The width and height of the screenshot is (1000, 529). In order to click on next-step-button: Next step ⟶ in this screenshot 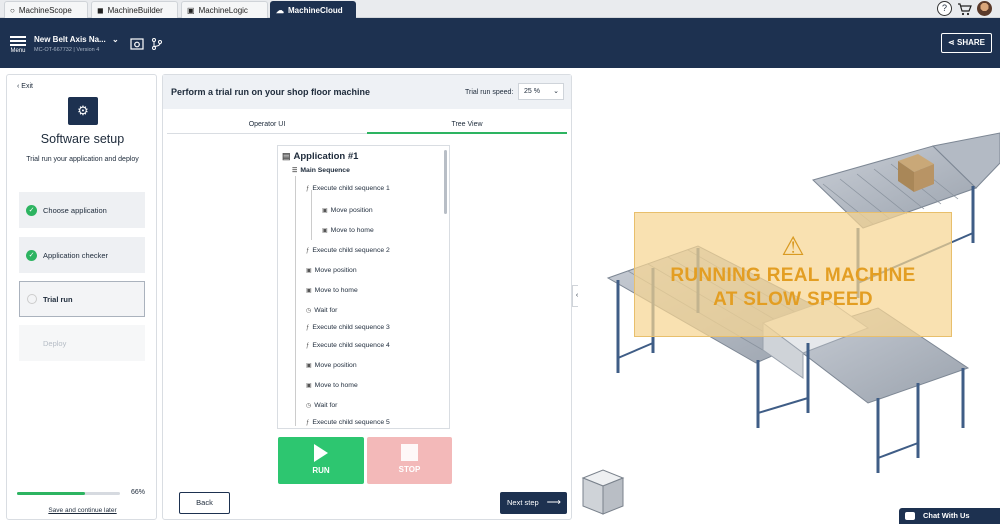, I will do `click(533, 503)`.